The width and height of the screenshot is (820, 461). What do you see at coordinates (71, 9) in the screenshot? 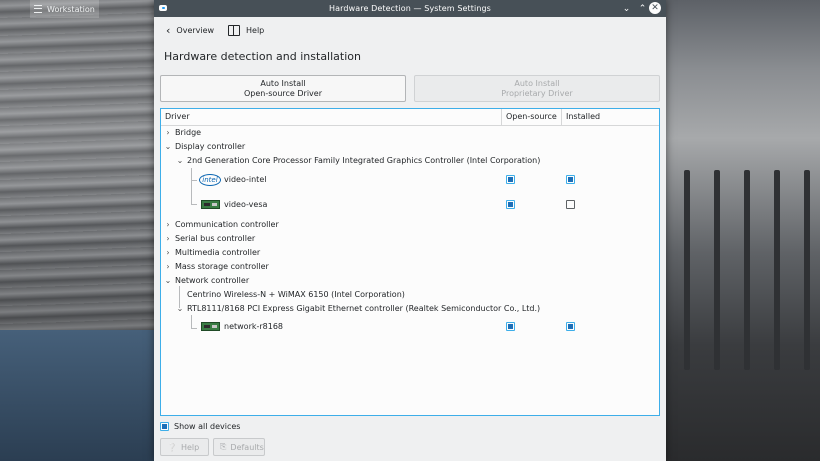
I see `workstation-label: Workstation` at bounding box center [71, 9].